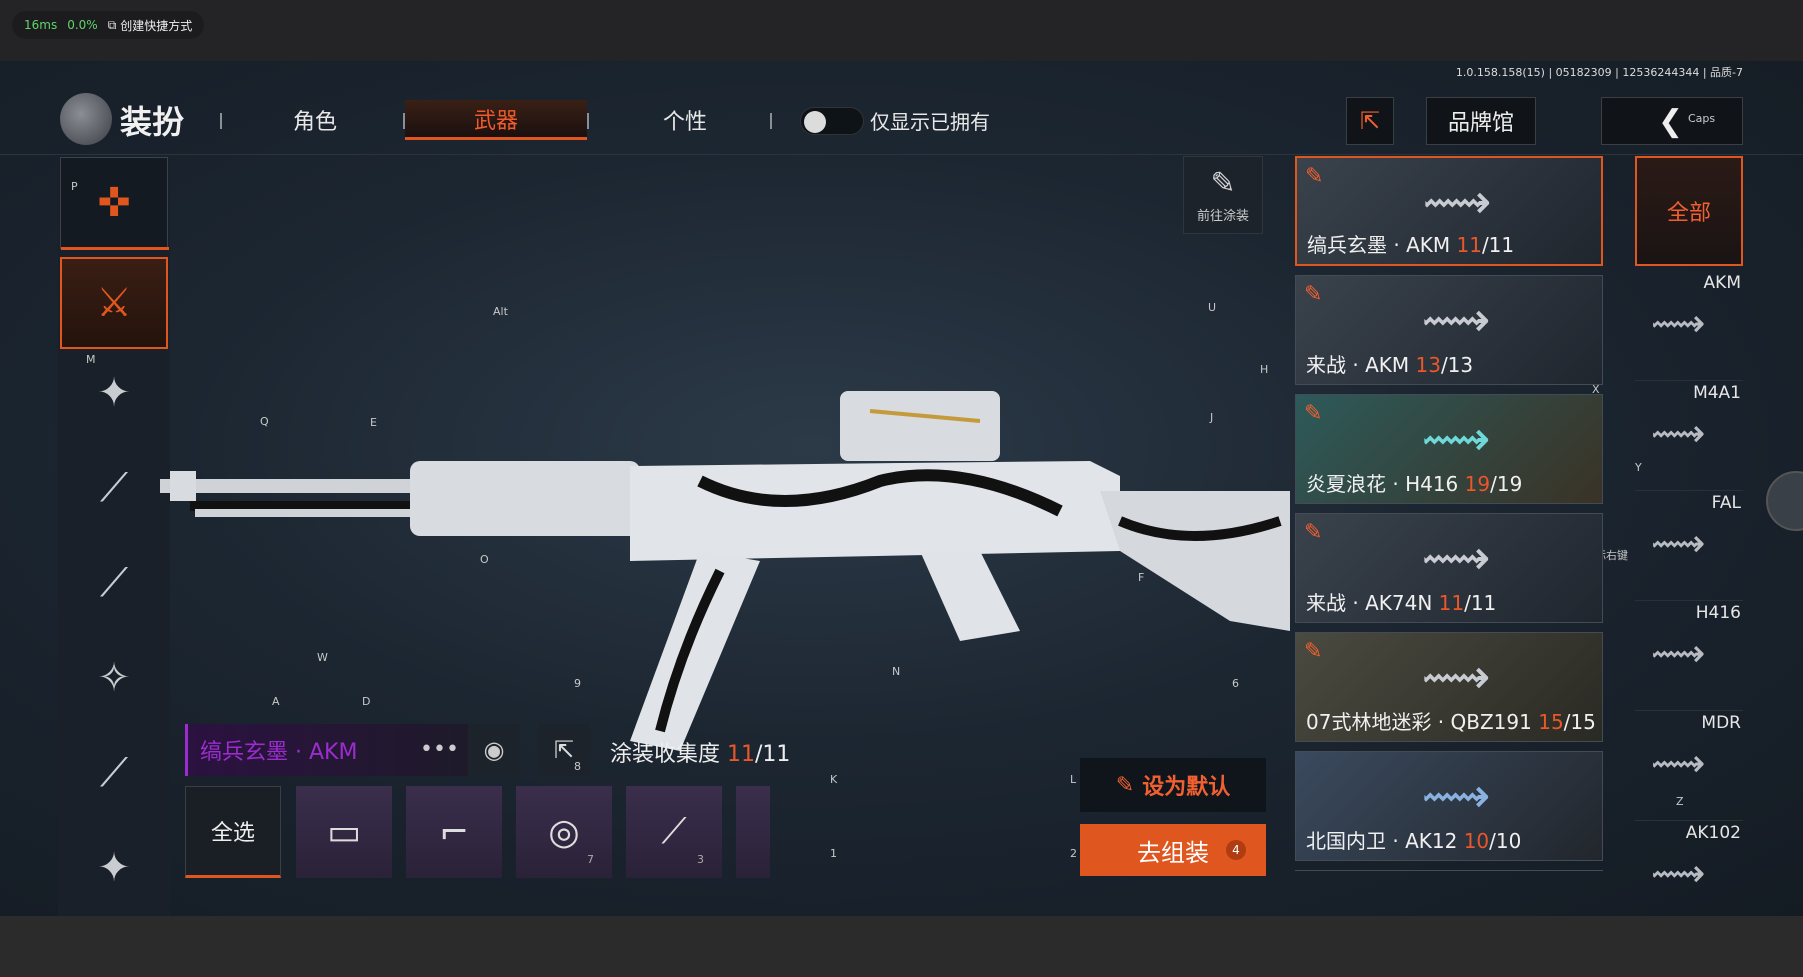  Describe the element at coordinates (833, 853) in the screenshot. I see `hotkey-label: 1` at that location.